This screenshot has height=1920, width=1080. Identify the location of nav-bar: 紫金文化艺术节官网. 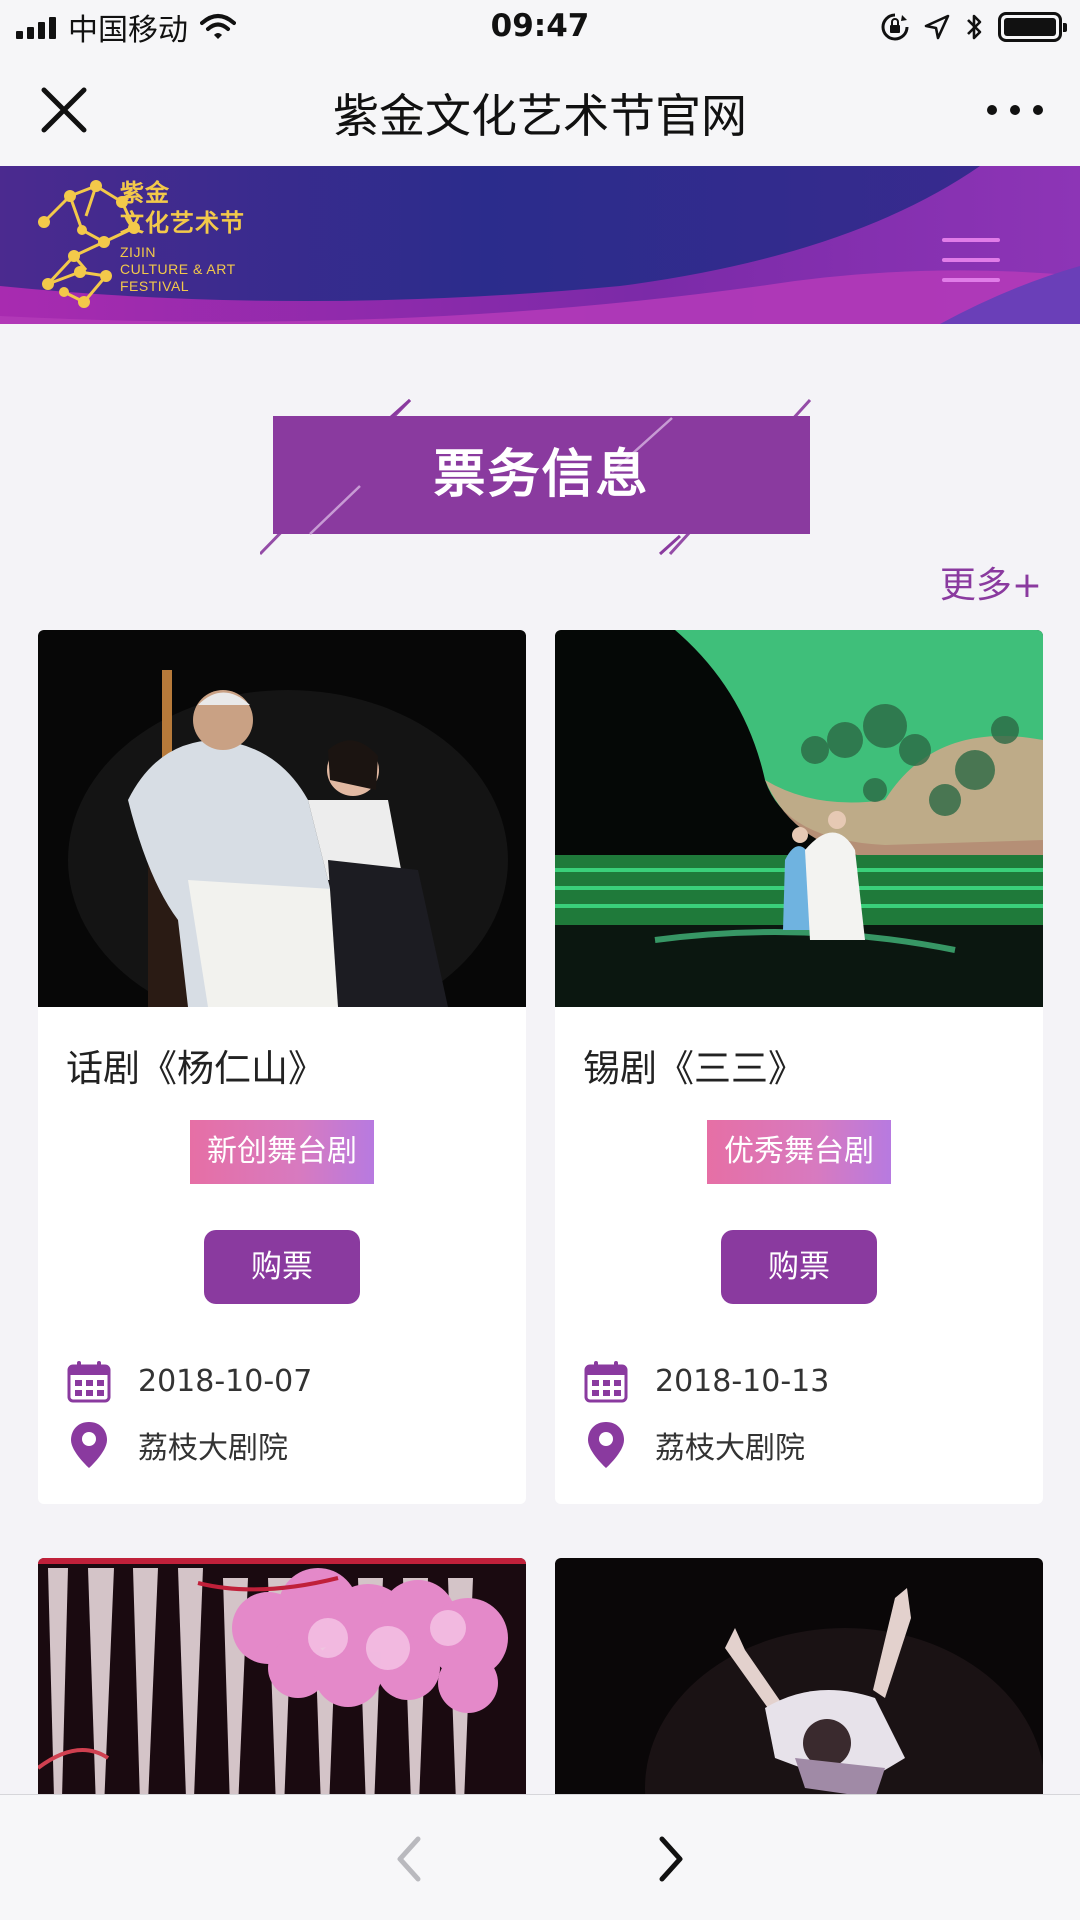
(540, 110).